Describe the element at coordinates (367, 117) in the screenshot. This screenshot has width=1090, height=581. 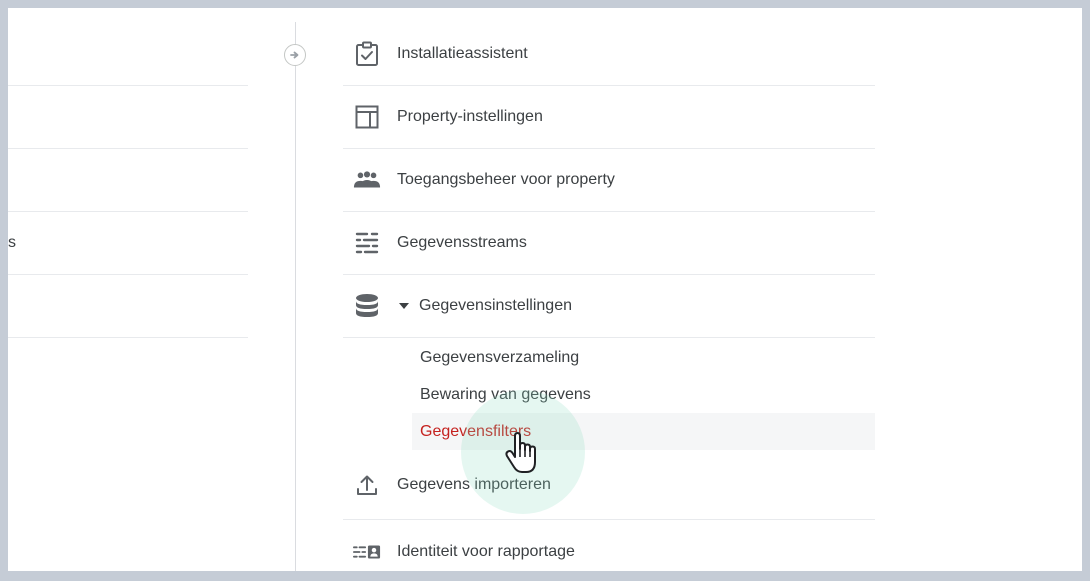
I see `layout-panel-icon` at that location.